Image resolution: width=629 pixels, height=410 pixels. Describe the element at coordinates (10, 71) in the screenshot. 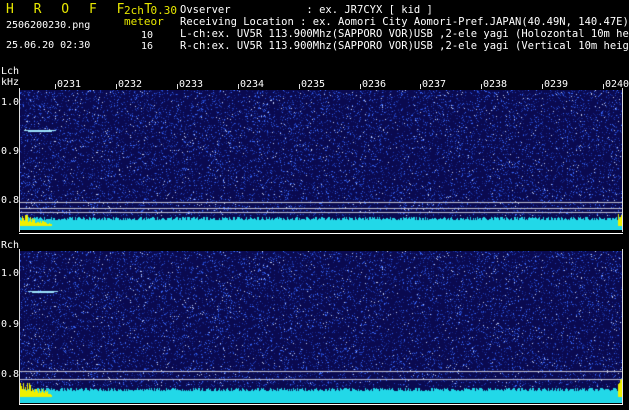

I see `lch-label: Lch` at that location.